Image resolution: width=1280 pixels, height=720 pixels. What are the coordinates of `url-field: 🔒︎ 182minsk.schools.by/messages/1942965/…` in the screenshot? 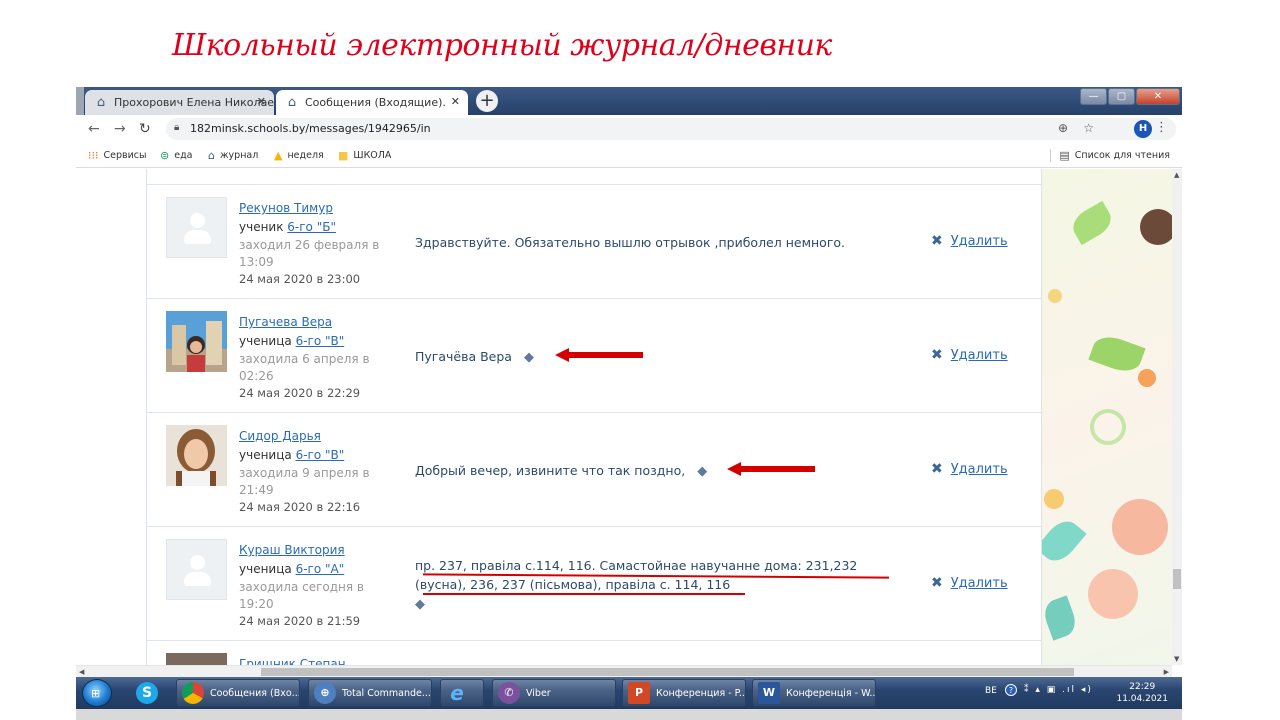 It's located at (671, 129).